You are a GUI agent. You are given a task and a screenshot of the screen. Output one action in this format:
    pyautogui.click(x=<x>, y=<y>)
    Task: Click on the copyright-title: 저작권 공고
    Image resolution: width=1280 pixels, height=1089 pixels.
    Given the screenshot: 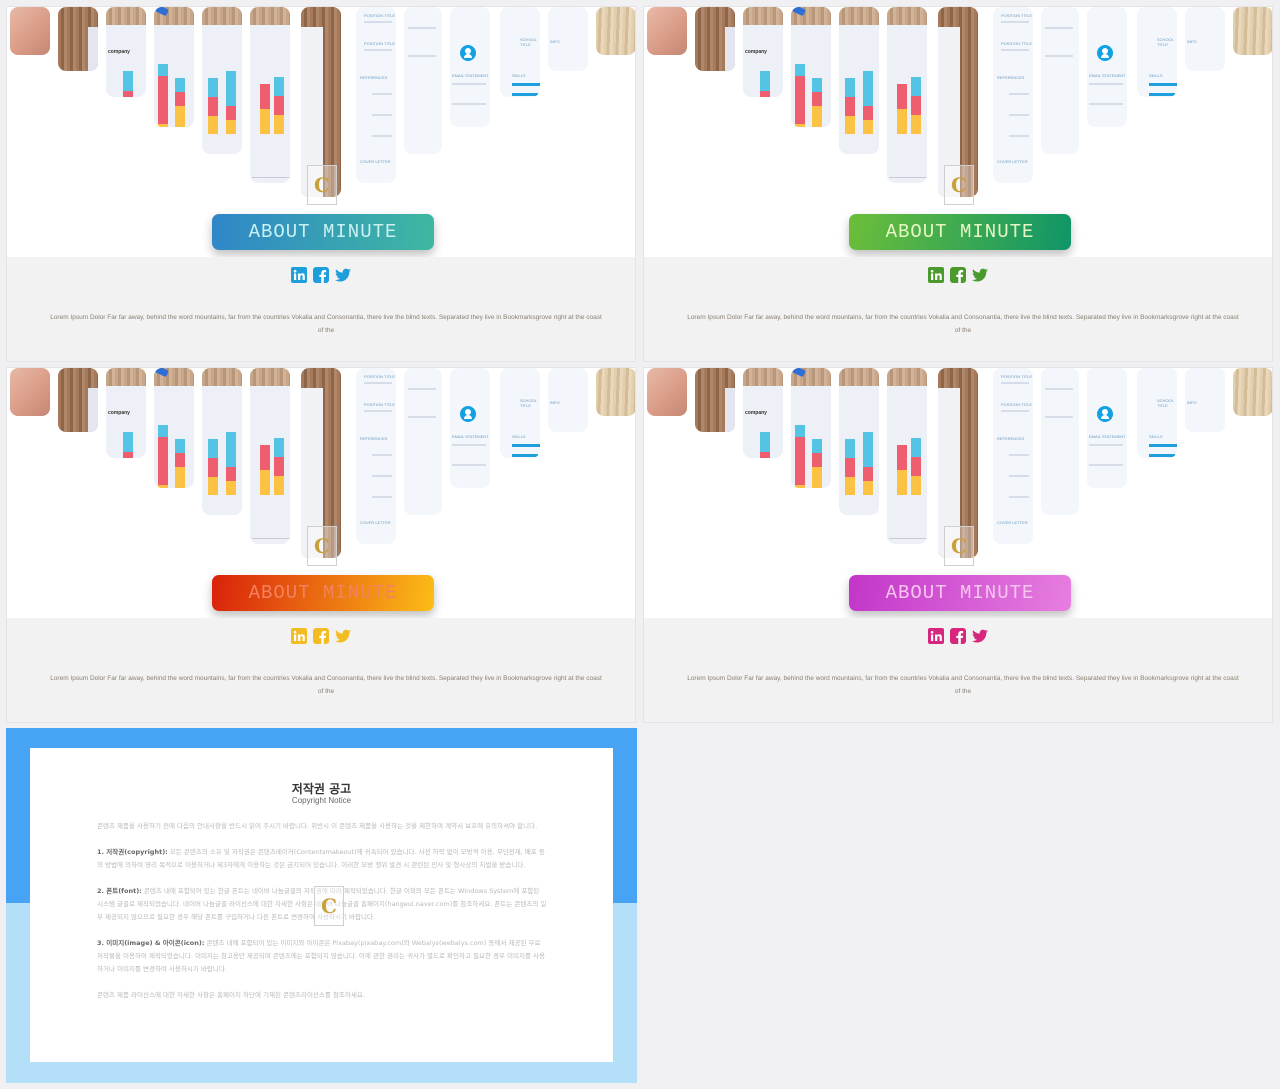 What is the action you would take?
    pyautogui.click(x=321, y=789)
    